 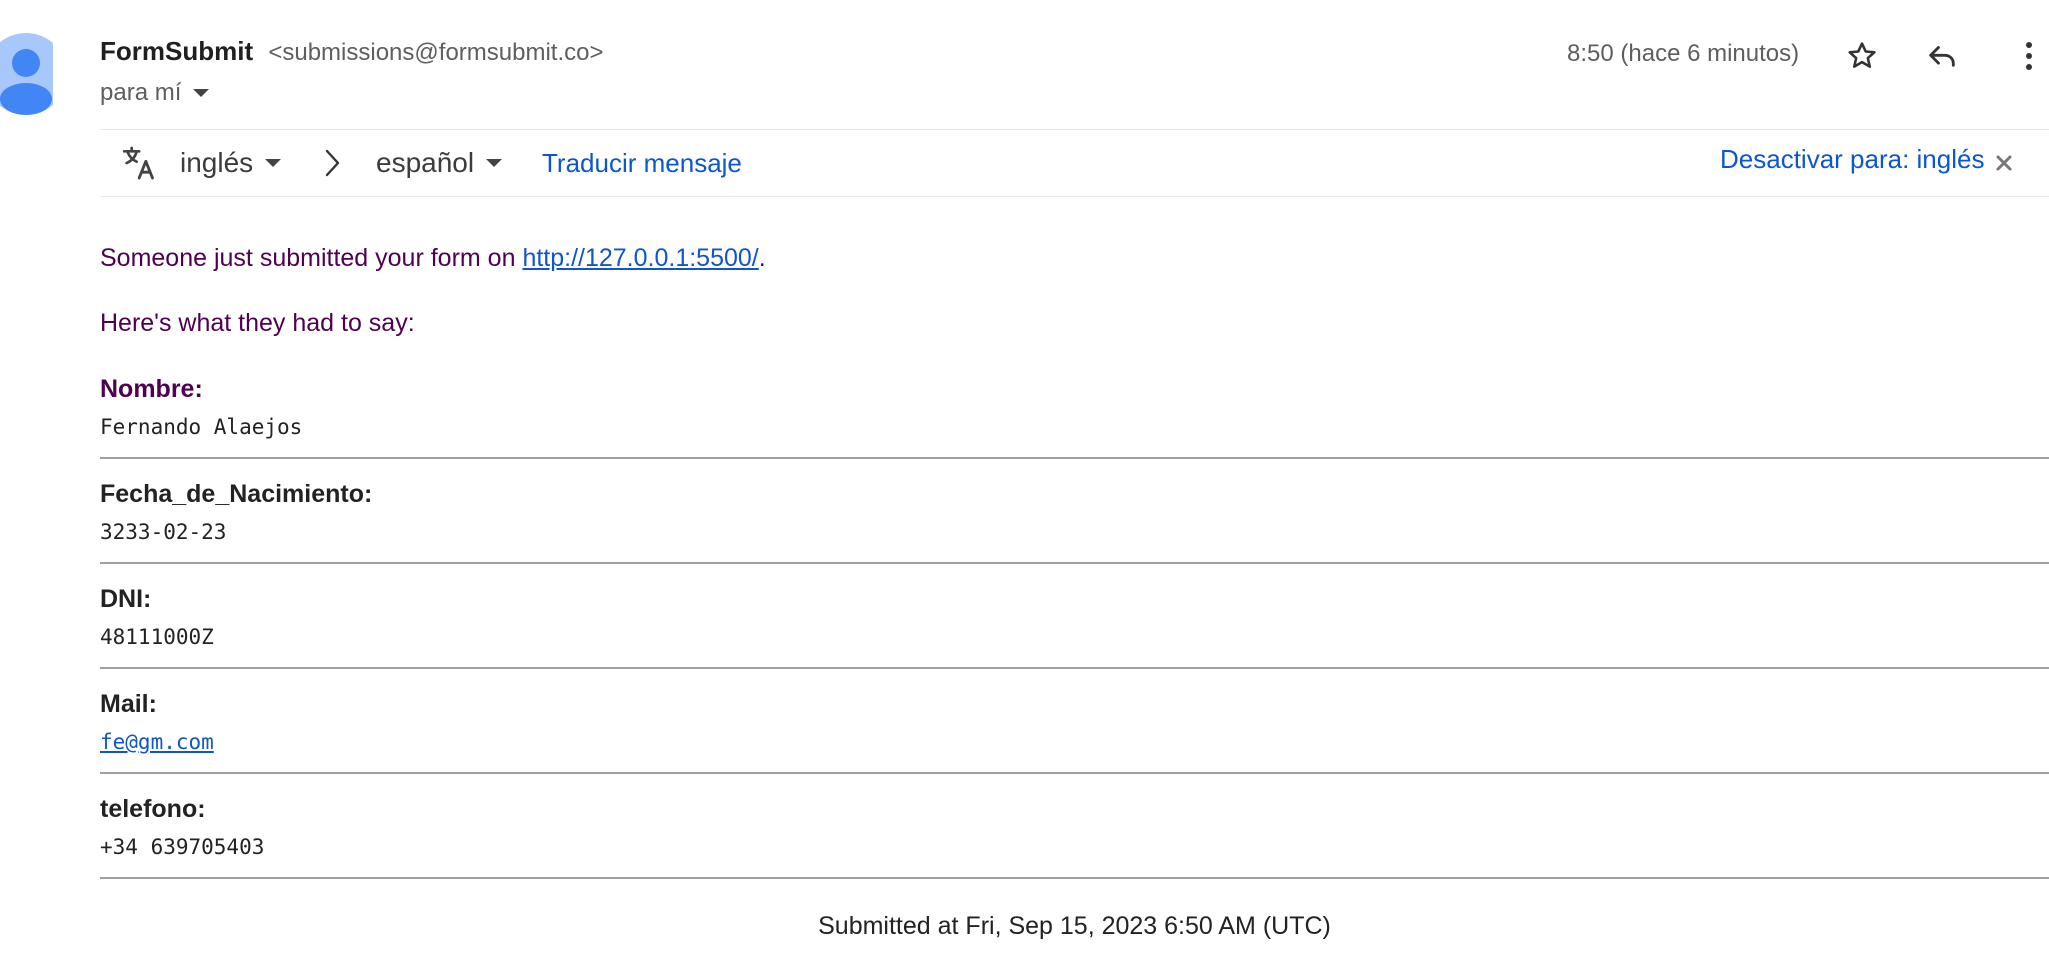 What do you see at coordinates (153, 809) in the screenshot?
I see `field-label-telefono: telefono:` at bounding box center [153, 809].